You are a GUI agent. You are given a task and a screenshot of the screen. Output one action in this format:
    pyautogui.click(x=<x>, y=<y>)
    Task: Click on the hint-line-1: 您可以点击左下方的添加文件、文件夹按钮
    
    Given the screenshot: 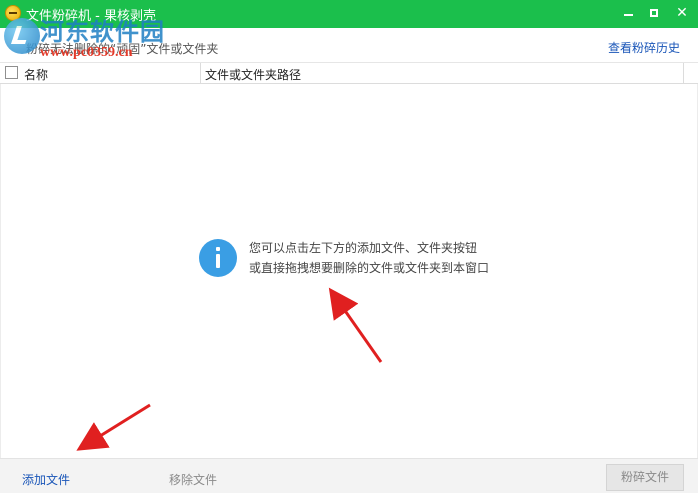 What is the action you would take?
    pyautogui.click(x=363, y=248)
    